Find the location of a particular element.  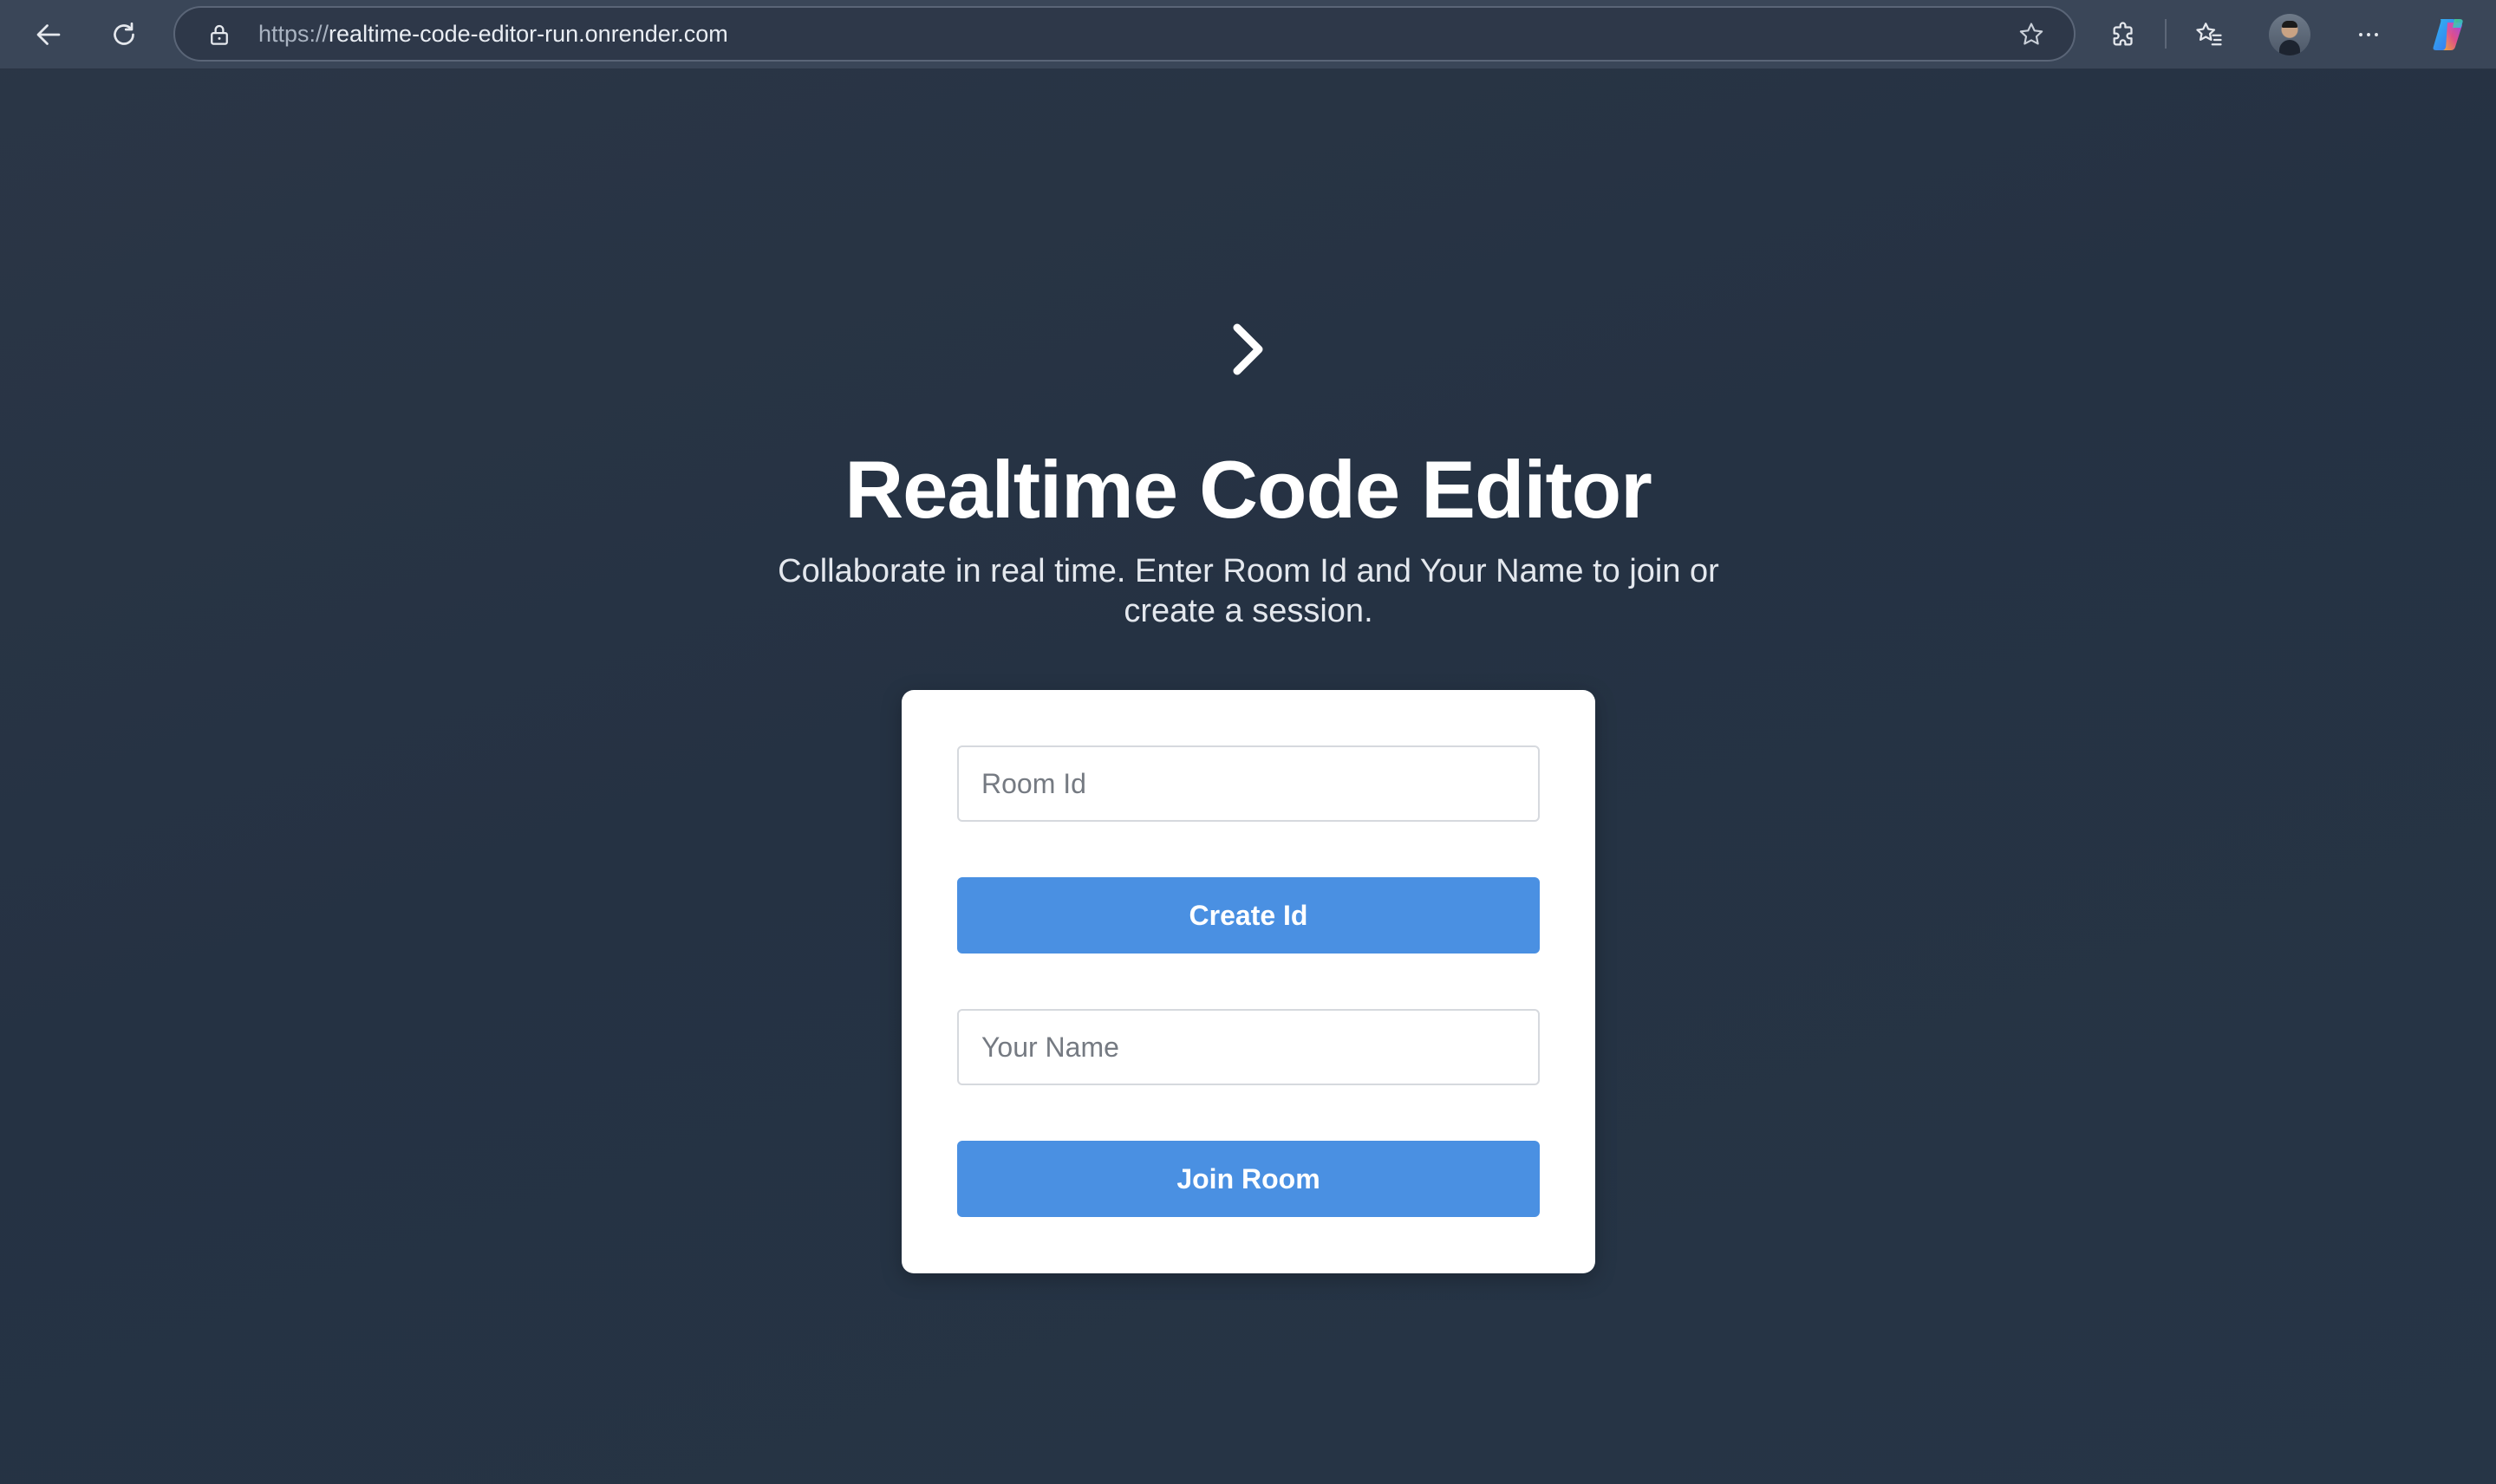

lock-icon is located at coordinates (219, 35).